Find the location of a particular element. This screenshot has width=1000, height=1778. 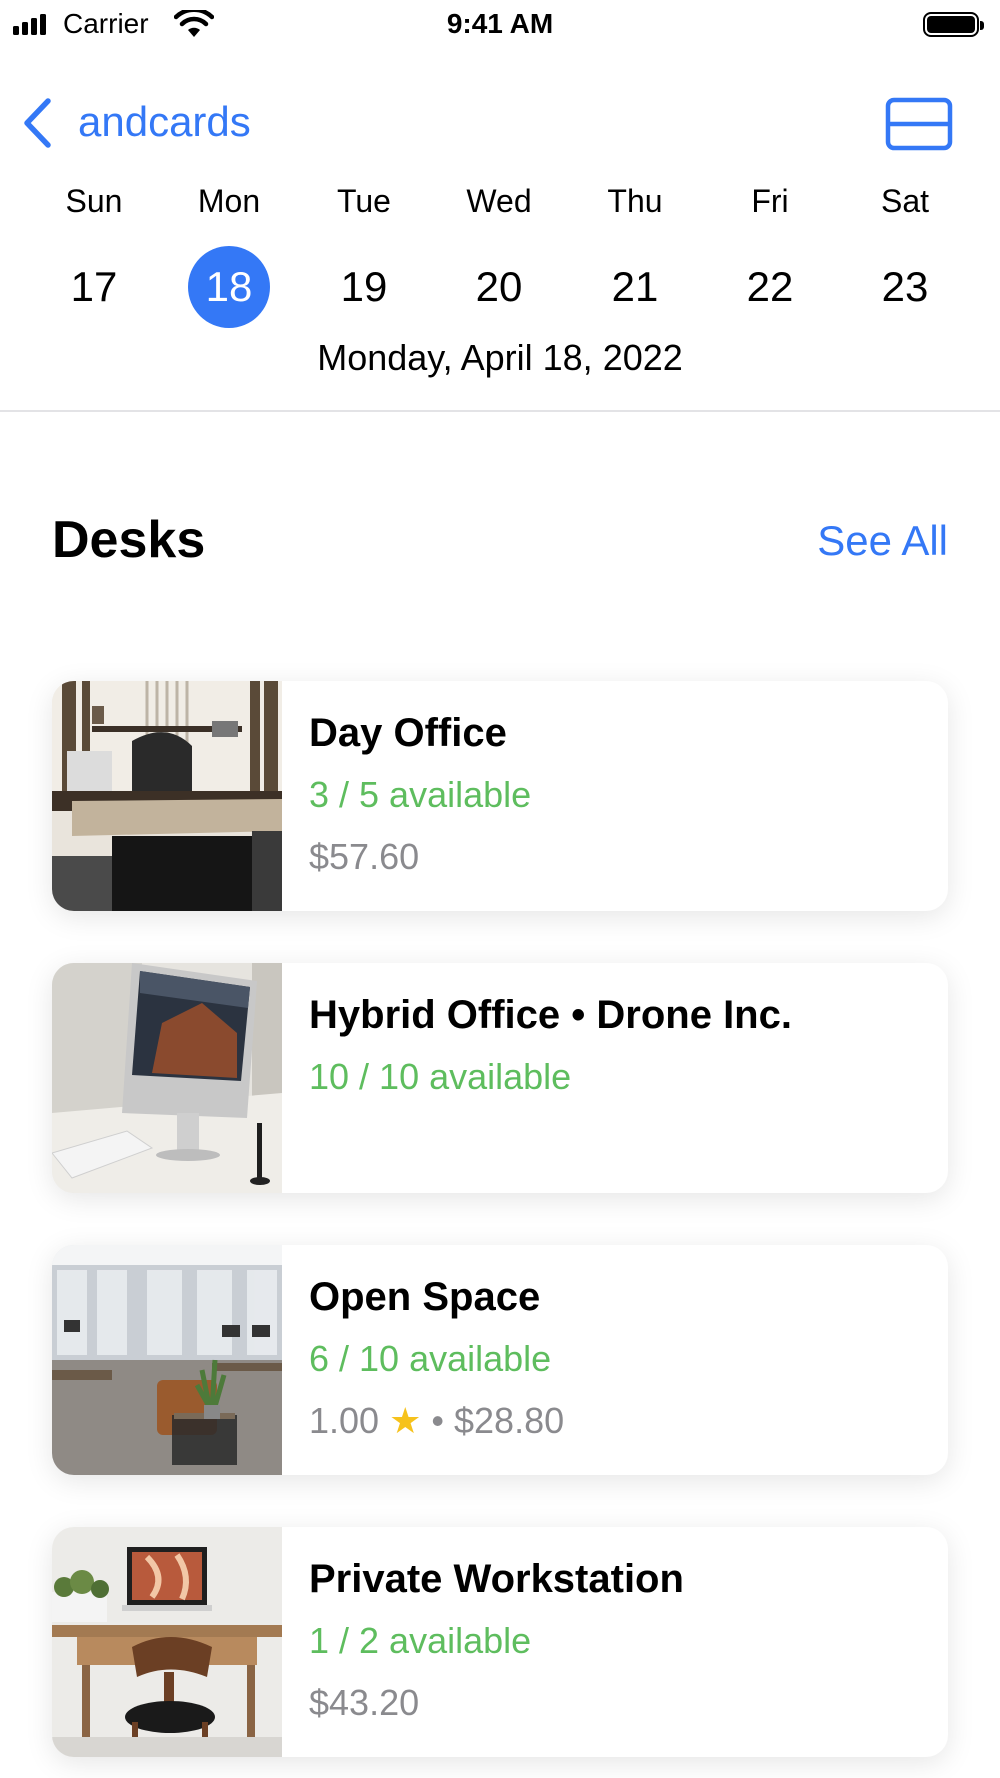

desk-title: Hybrid Office • Drone Inc. is located at coordinates (550, 1015).